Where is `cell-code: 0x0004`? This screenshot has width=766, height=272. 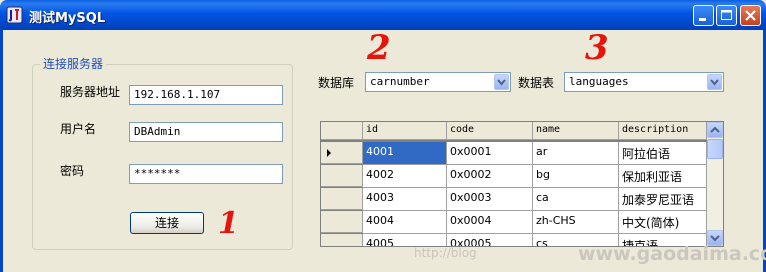
cell-code: 0x0004 is located at coordinates (490, 222).